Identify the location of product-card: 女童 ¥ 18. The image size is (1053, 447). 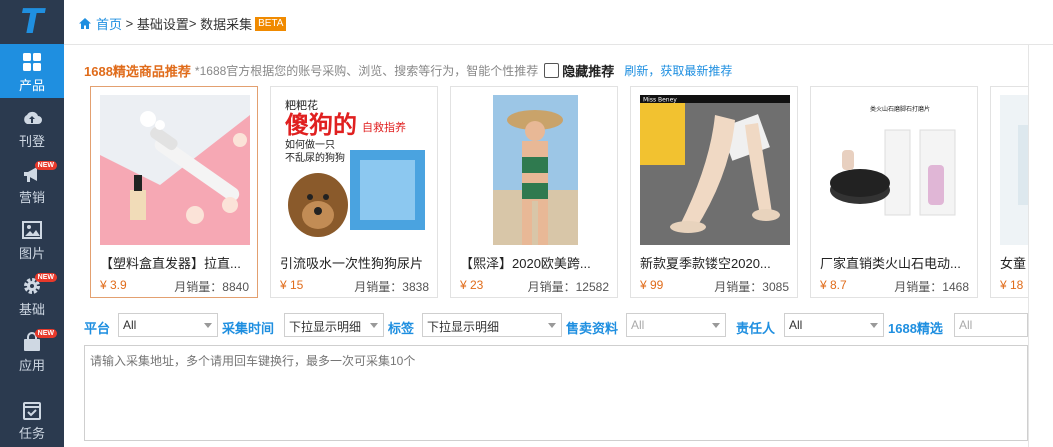
(1009, 192).